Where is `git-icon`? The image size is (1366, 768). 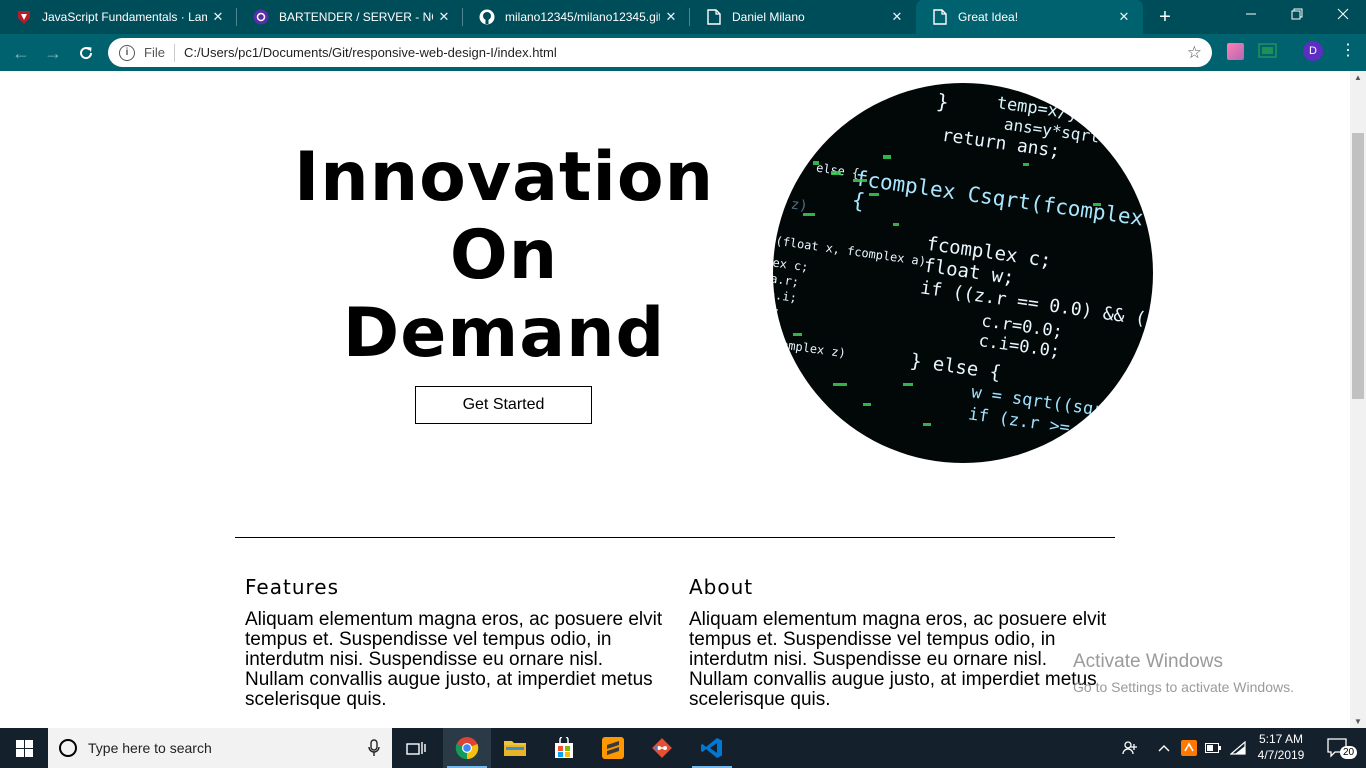
git-icon is located at coordinates (662, 748).